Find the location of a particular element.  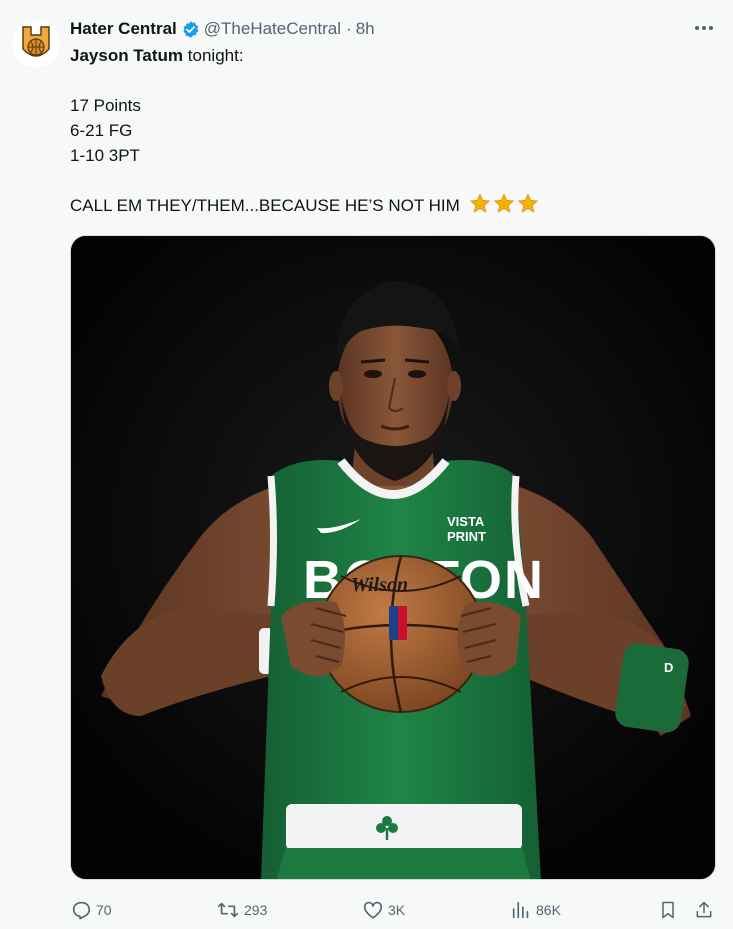

tweet-header: Hater Central @TheHateCentral · 8h is located at coordinates (393, 29).